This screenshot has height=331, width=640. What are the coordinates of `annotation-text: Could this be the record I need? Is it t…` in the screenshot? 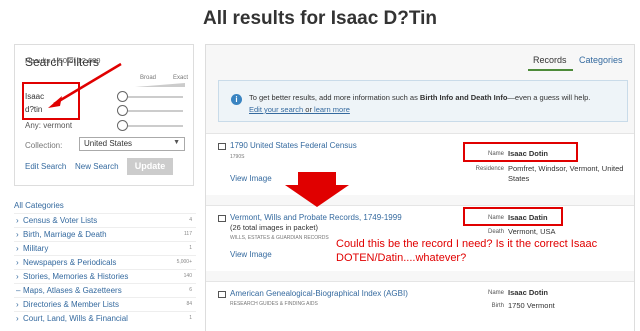 It's located at (467, 251).